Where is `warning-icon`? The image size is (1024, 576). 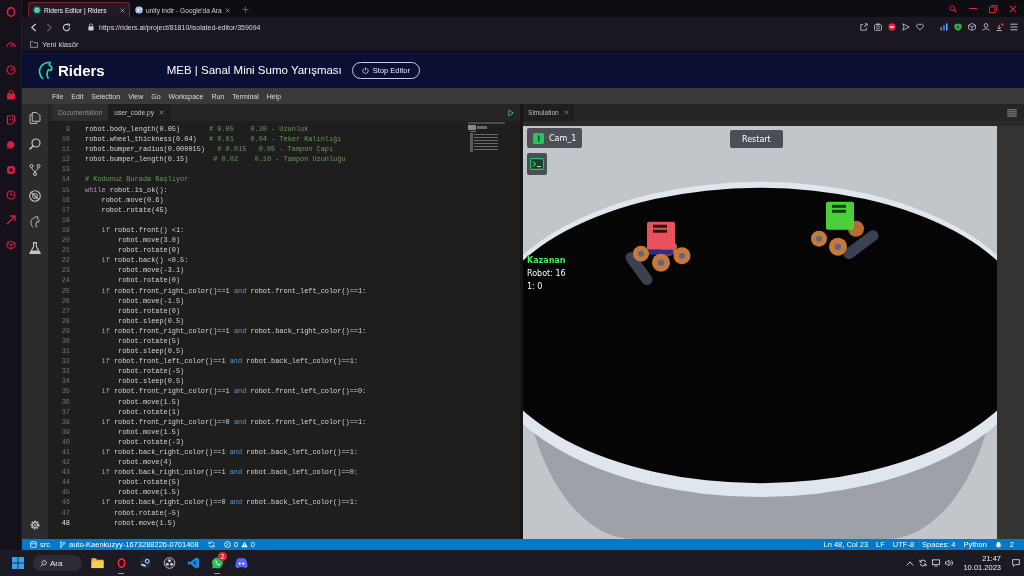
warning-icon is located at coordinates (244, 544).